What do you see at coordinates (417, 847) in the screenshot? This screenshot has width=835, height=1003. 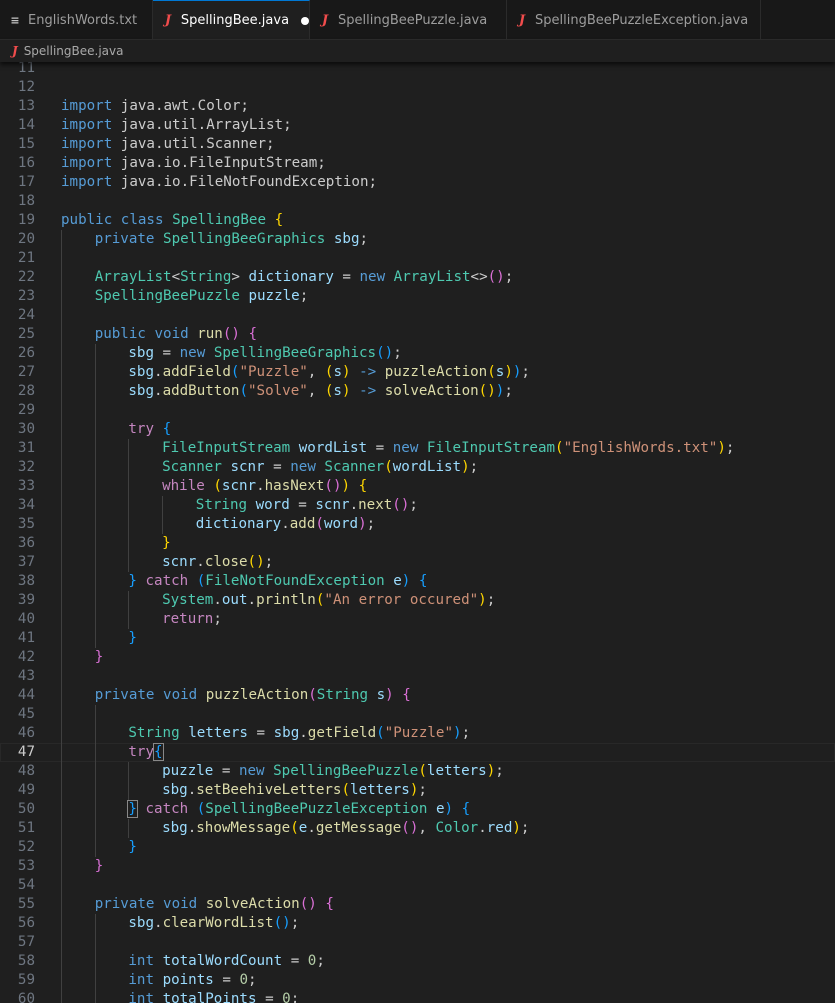 I see `code-line: 52}` at bounding box center [417, 847].